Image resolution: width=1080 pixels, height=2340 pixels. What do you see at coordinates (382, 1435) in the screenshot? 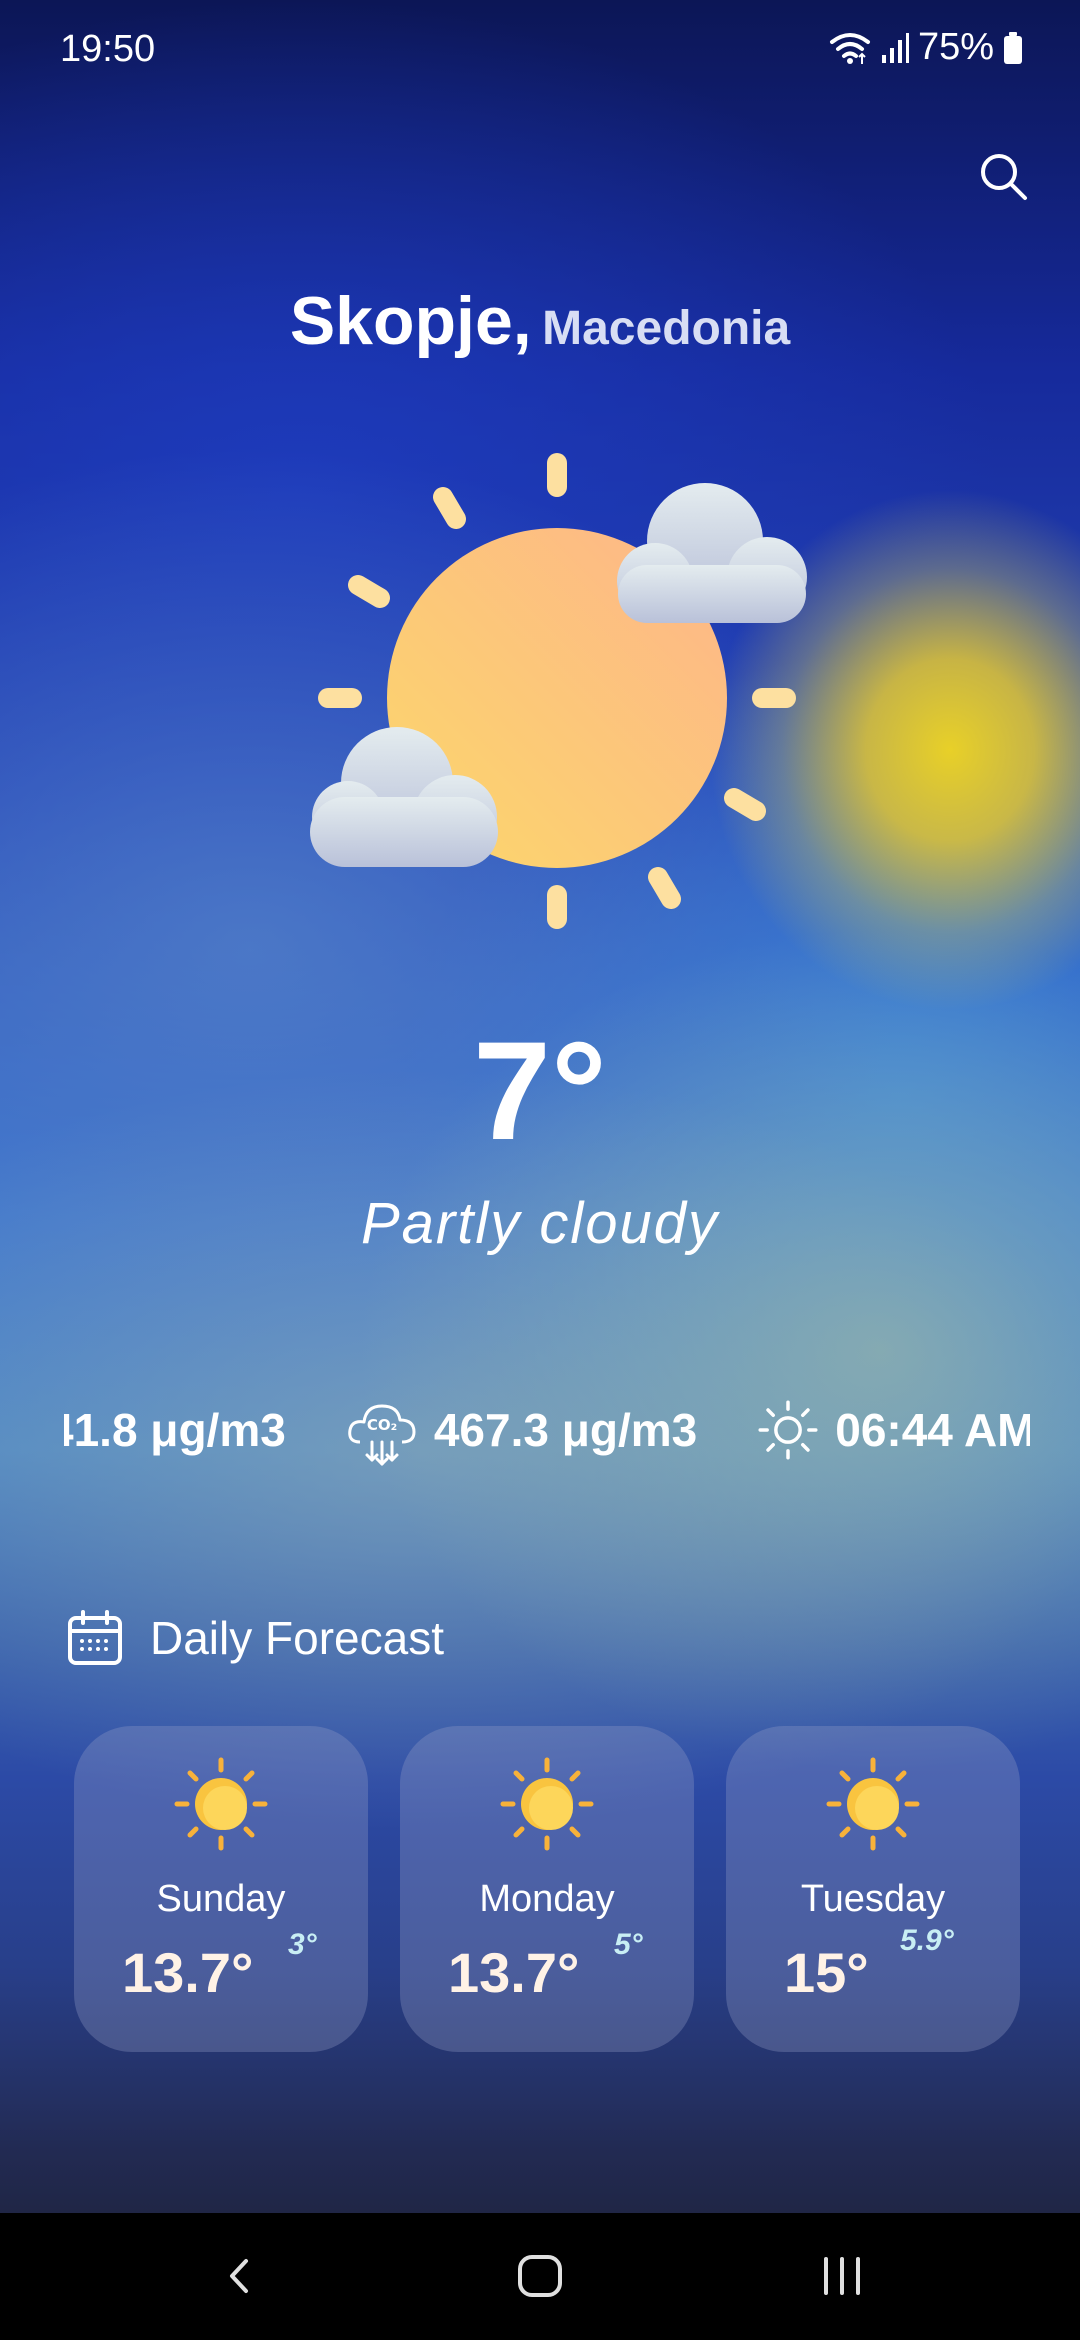
I see `co2-icon: CO₂` at bounding box center [382, 1435].